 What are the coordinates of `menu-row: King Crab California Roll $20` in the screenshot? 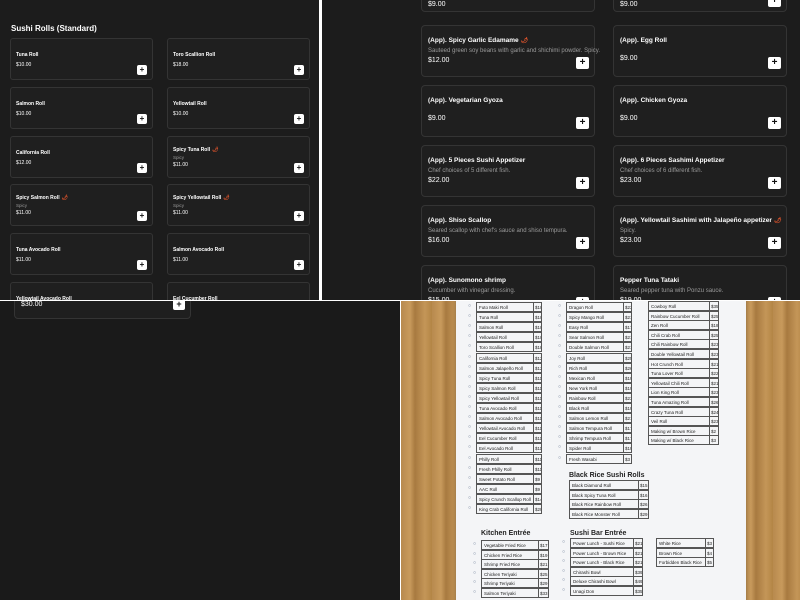 It's located at (509, 509).